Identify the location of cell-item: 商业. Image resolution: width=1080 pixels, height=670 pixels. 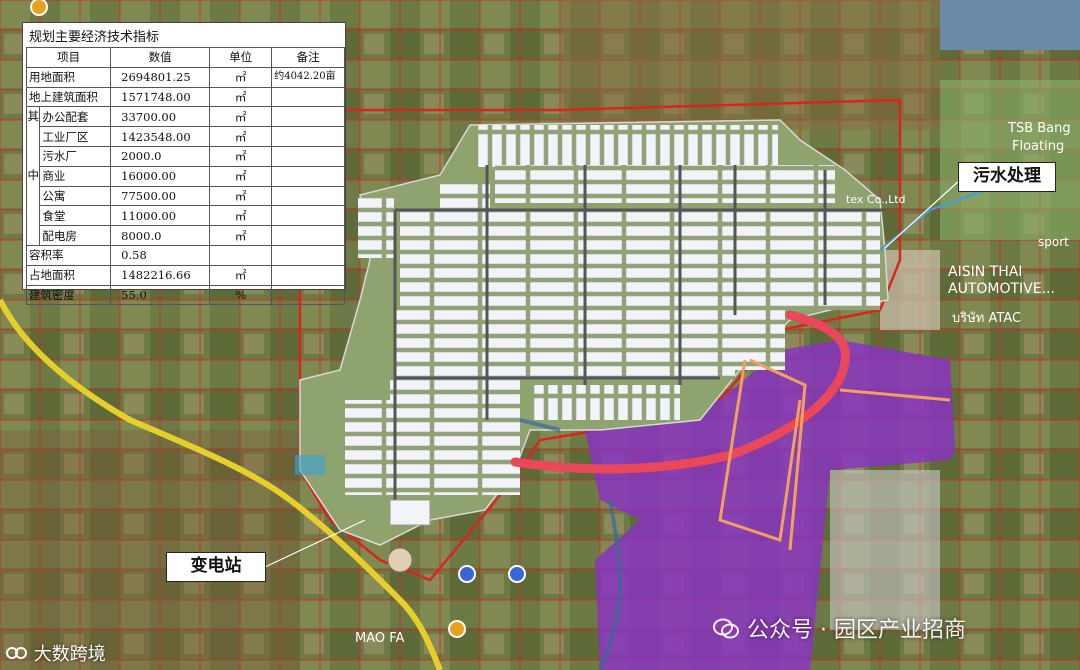
(75, 176).